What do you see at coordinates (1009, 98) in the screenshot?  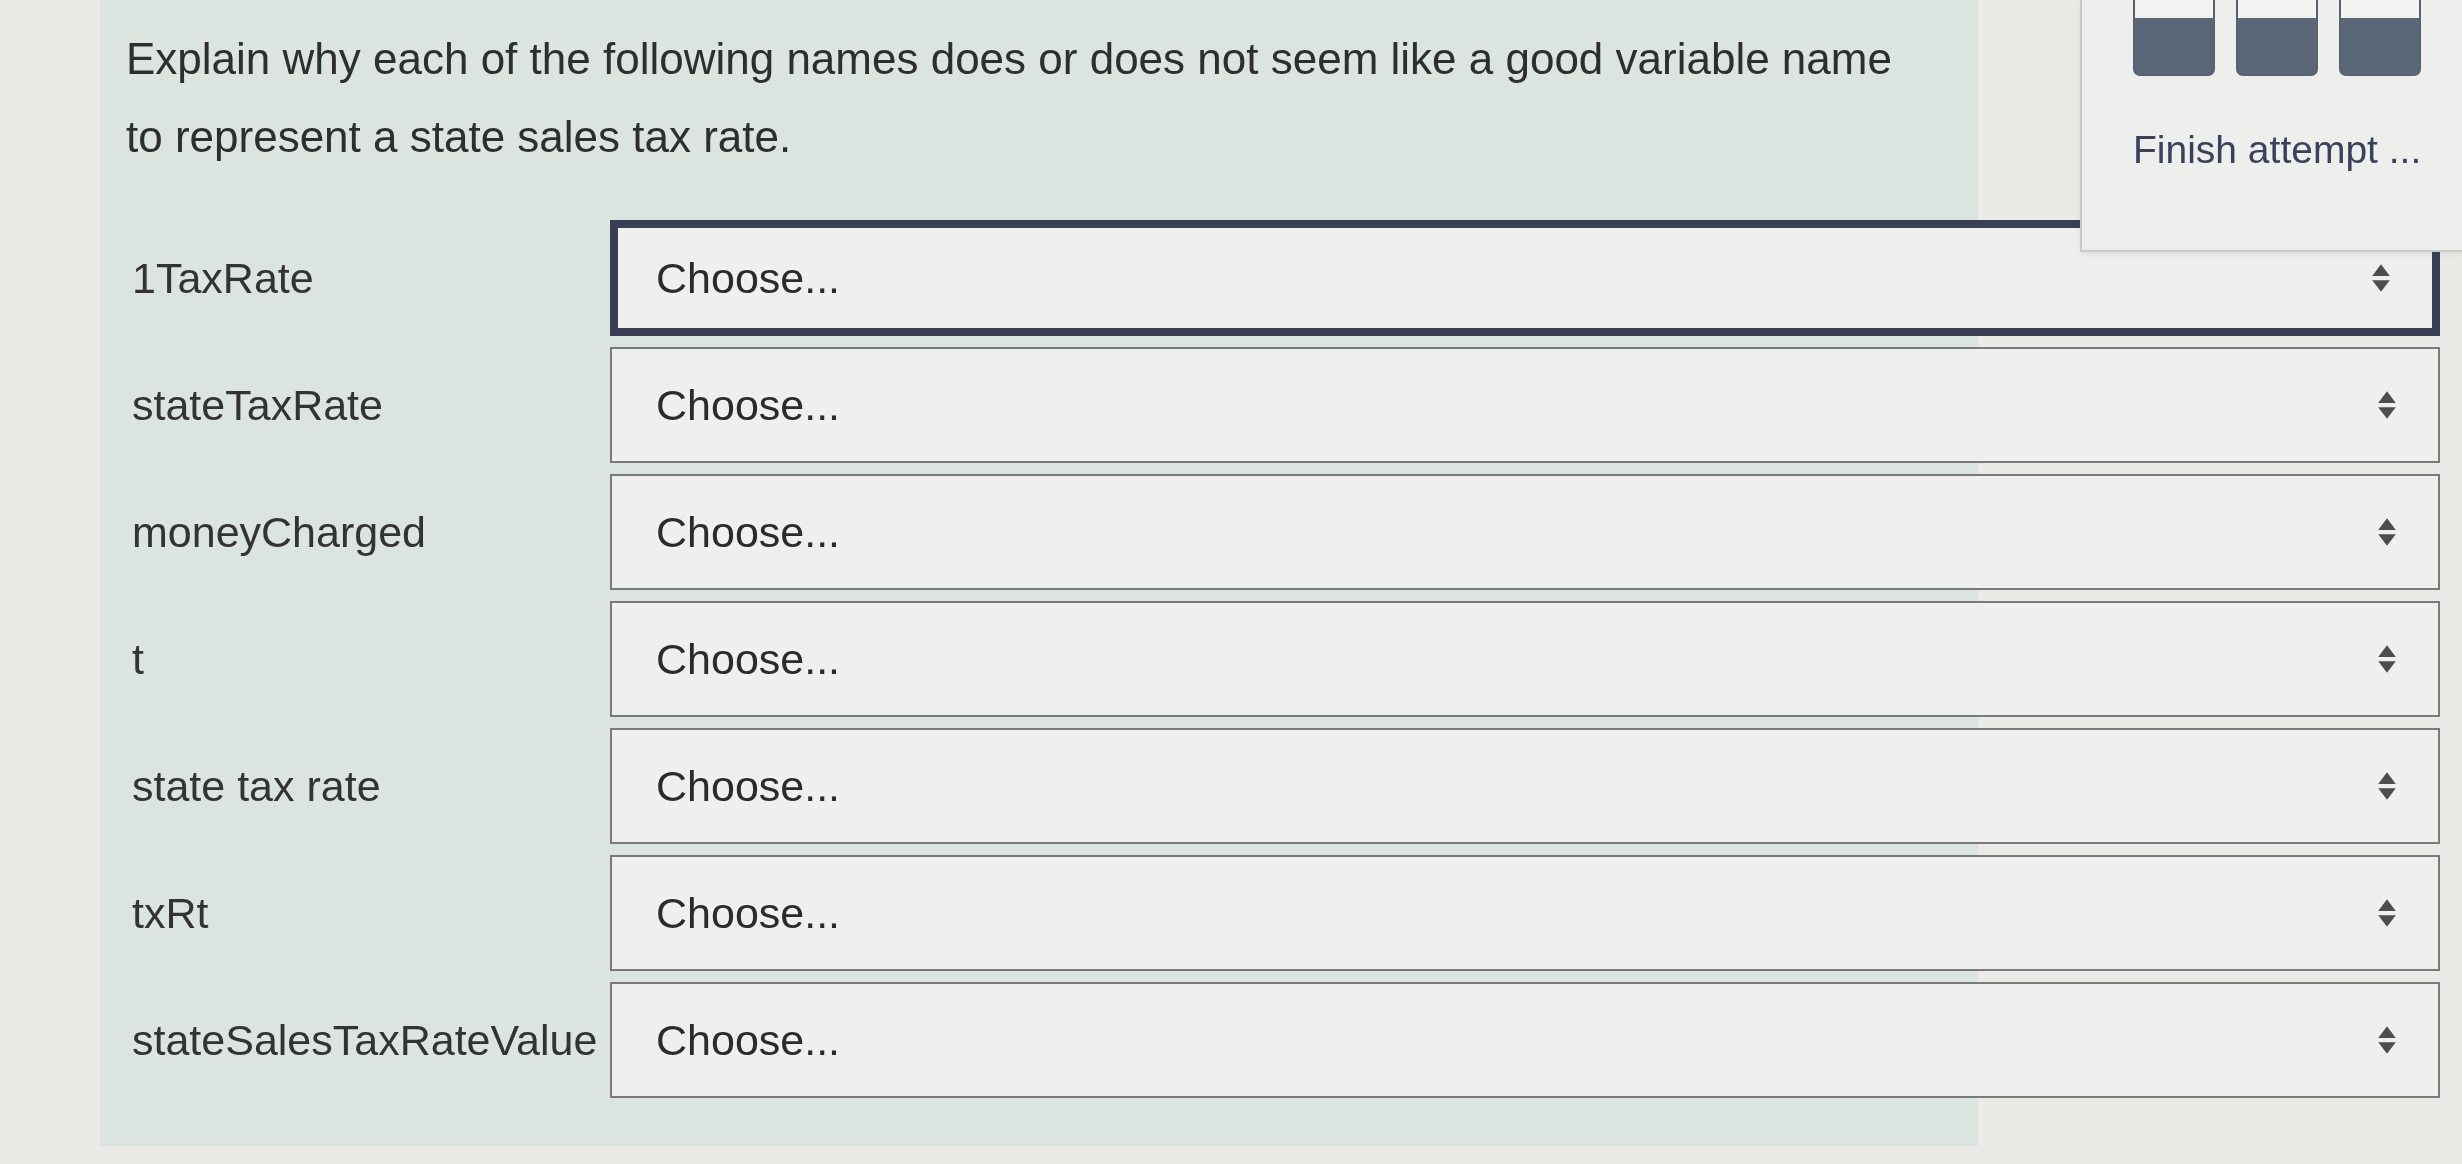 I see `question-text: Explain why each of the following names does or does not seem like a good variable name to represent a state sales tax rate.` at bounding box center [1009, 98].